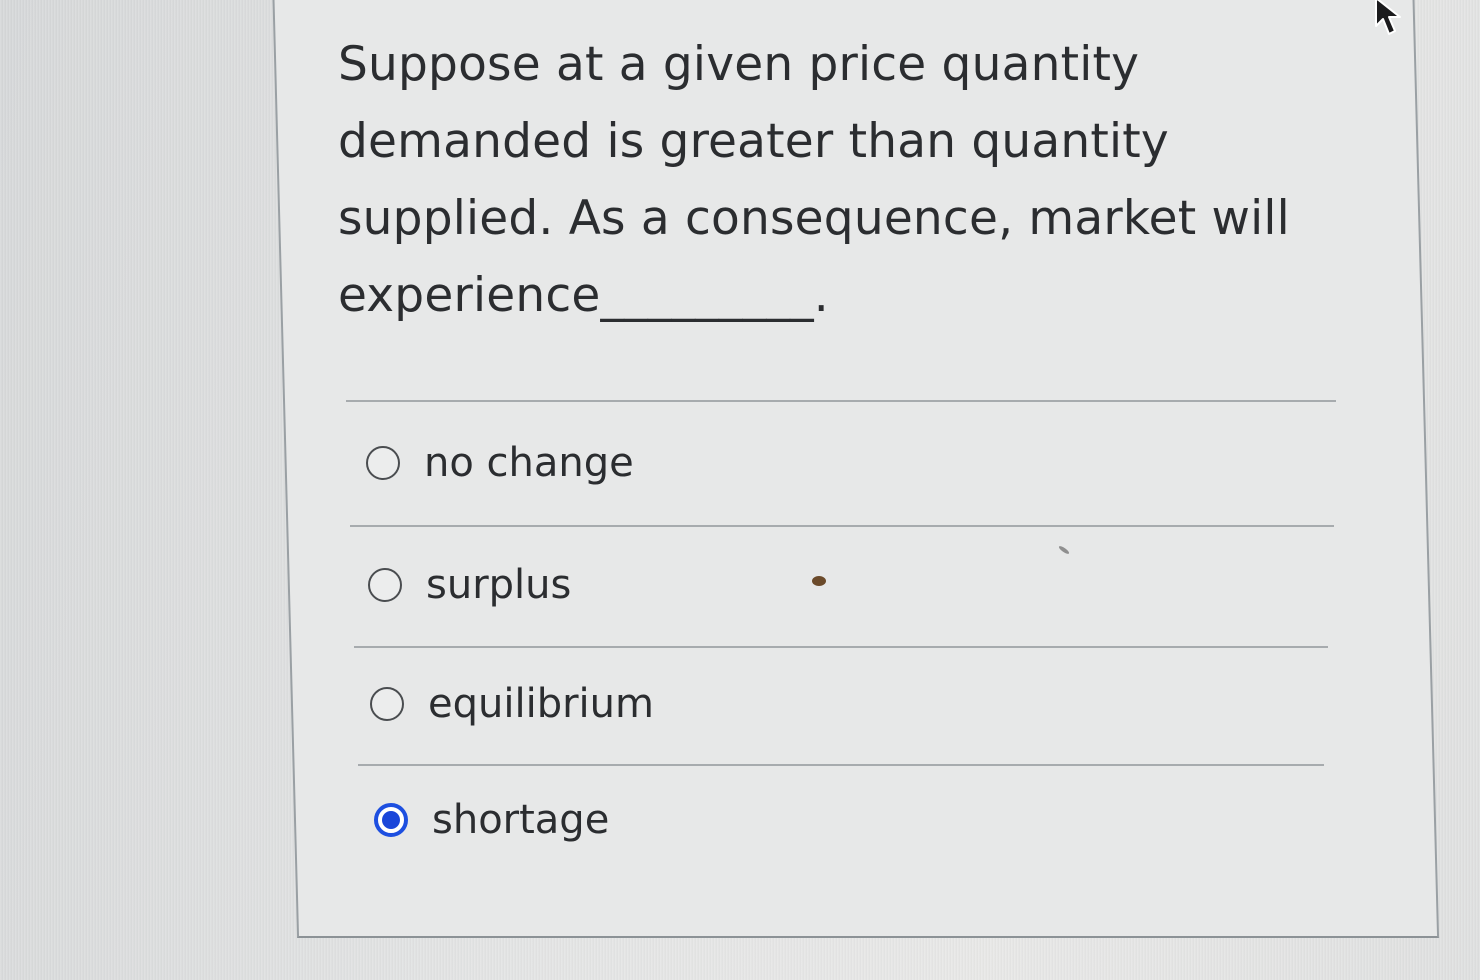 The width and height of the screenshot is (1480, 980). Describe the element at coordinates (819, 581) in the screenshot. I see `screen-speck` at that location.